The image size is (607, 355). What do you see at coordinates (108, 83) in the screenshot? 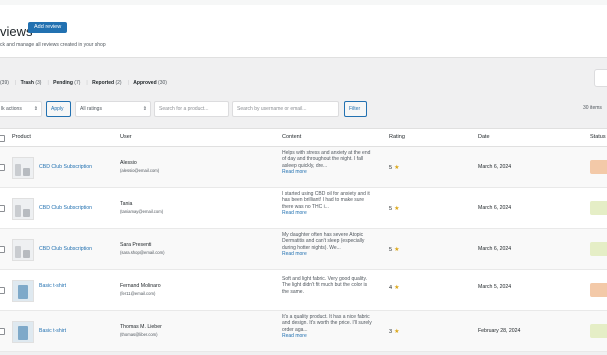
I see `filter-reported: Reported (2)` at bounding box center [108, 83].